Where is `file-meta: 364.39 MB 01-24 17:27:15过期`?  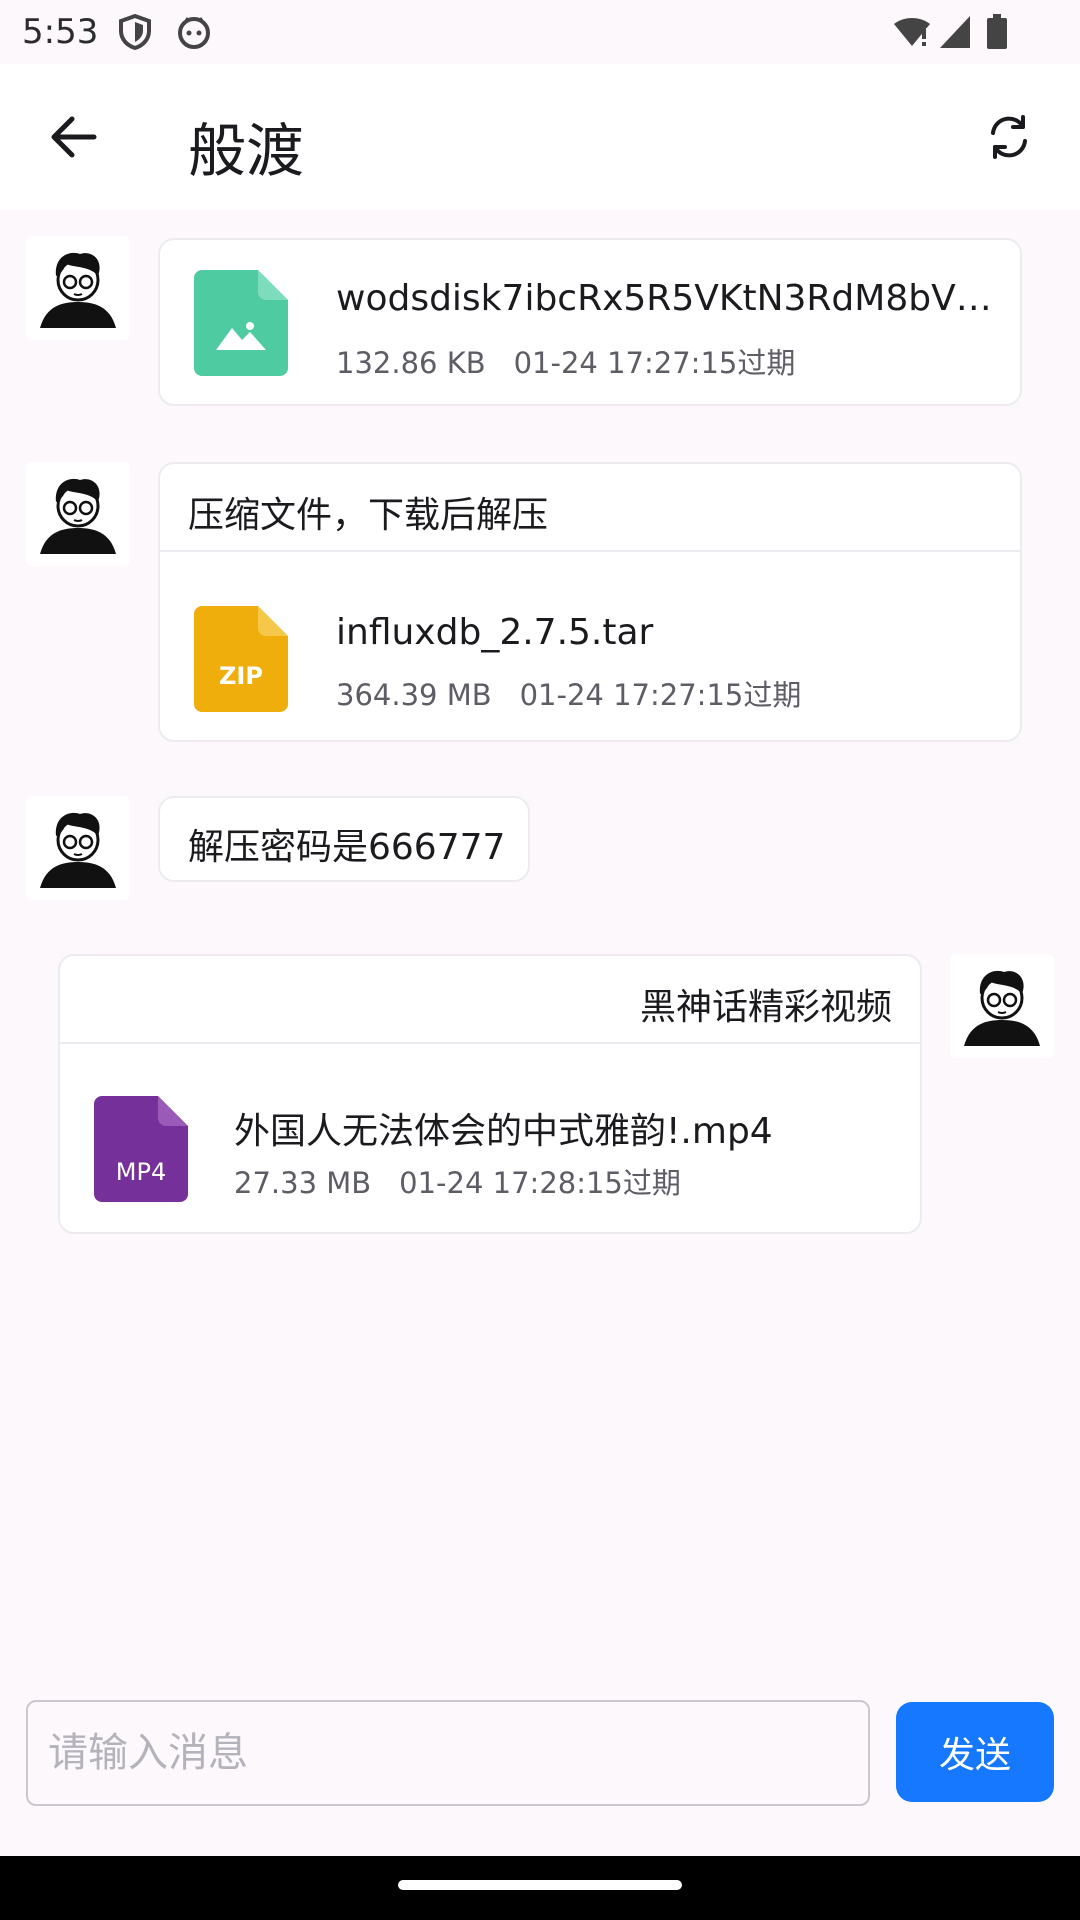 file-meta: 364.39 MB 01-24 17:27:15过期 is located at coordinates (568, 693).